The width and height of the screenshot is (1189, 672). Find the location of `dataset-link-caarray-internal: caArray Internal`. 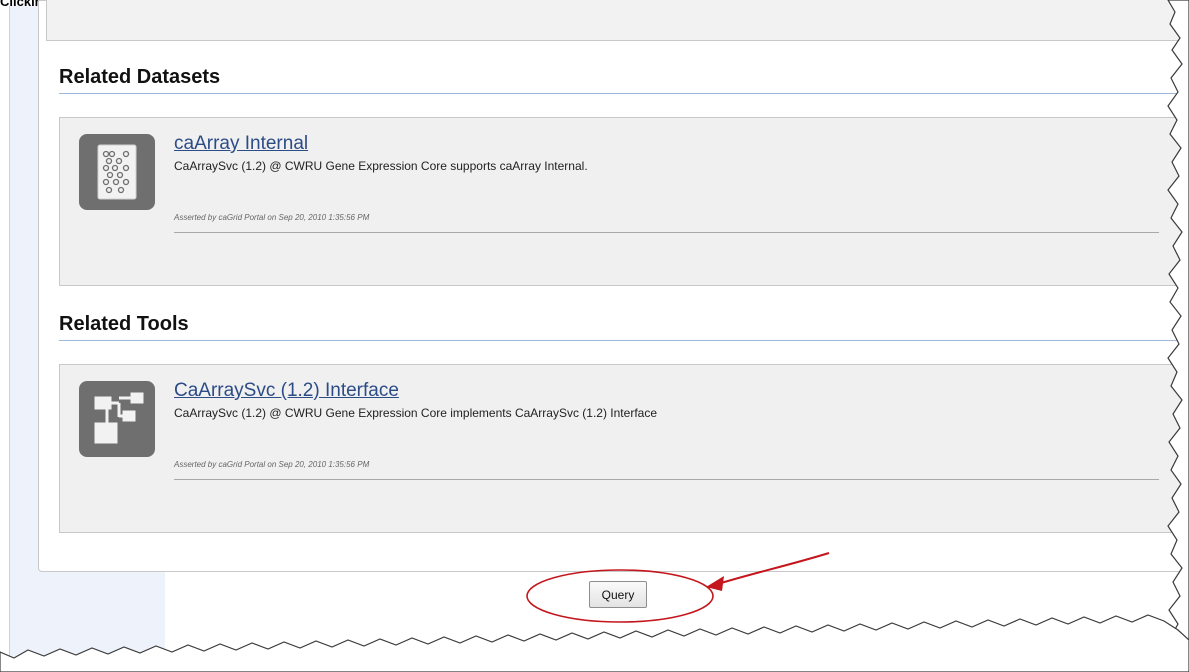

dataset-link-caarray-internal: caArray Internal is located at coordinates (241, 144).